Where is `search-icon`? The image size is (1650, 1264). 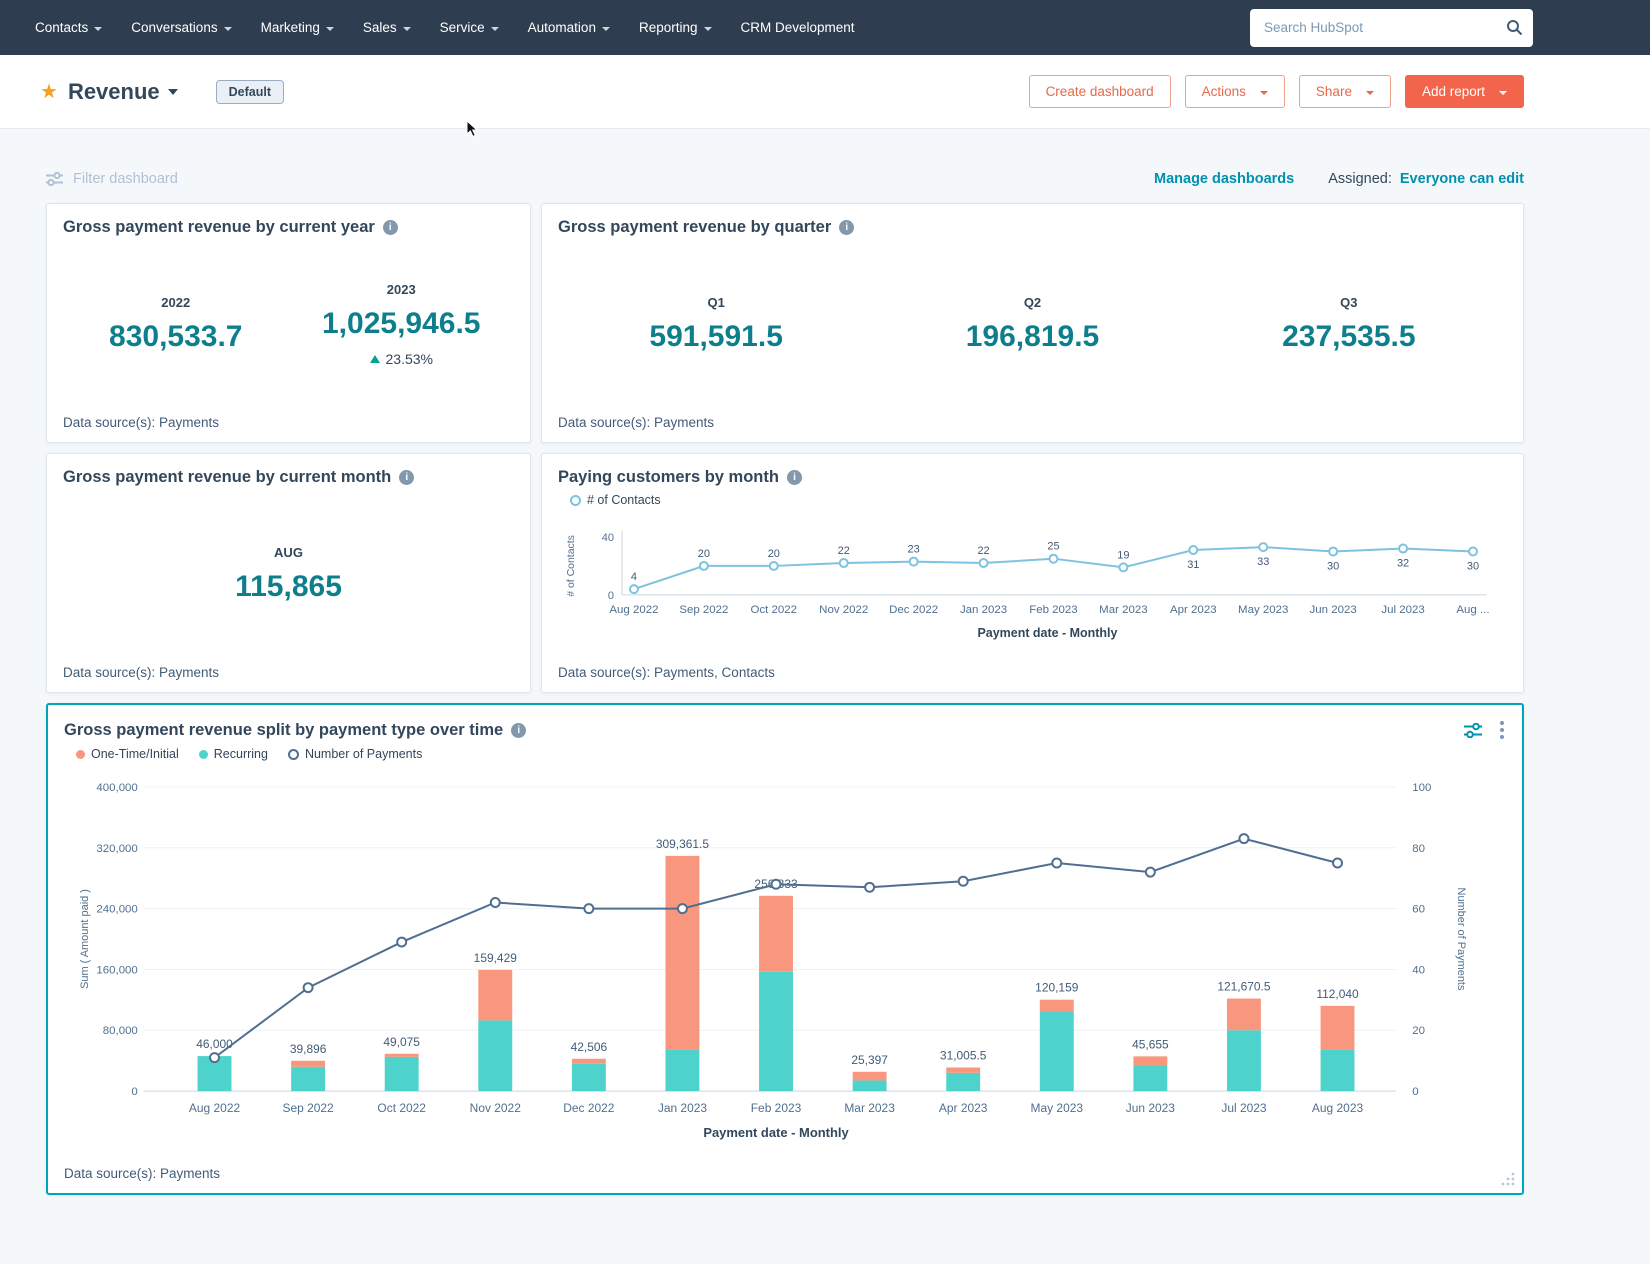
search-icon is located at coordinates (1514, 27).